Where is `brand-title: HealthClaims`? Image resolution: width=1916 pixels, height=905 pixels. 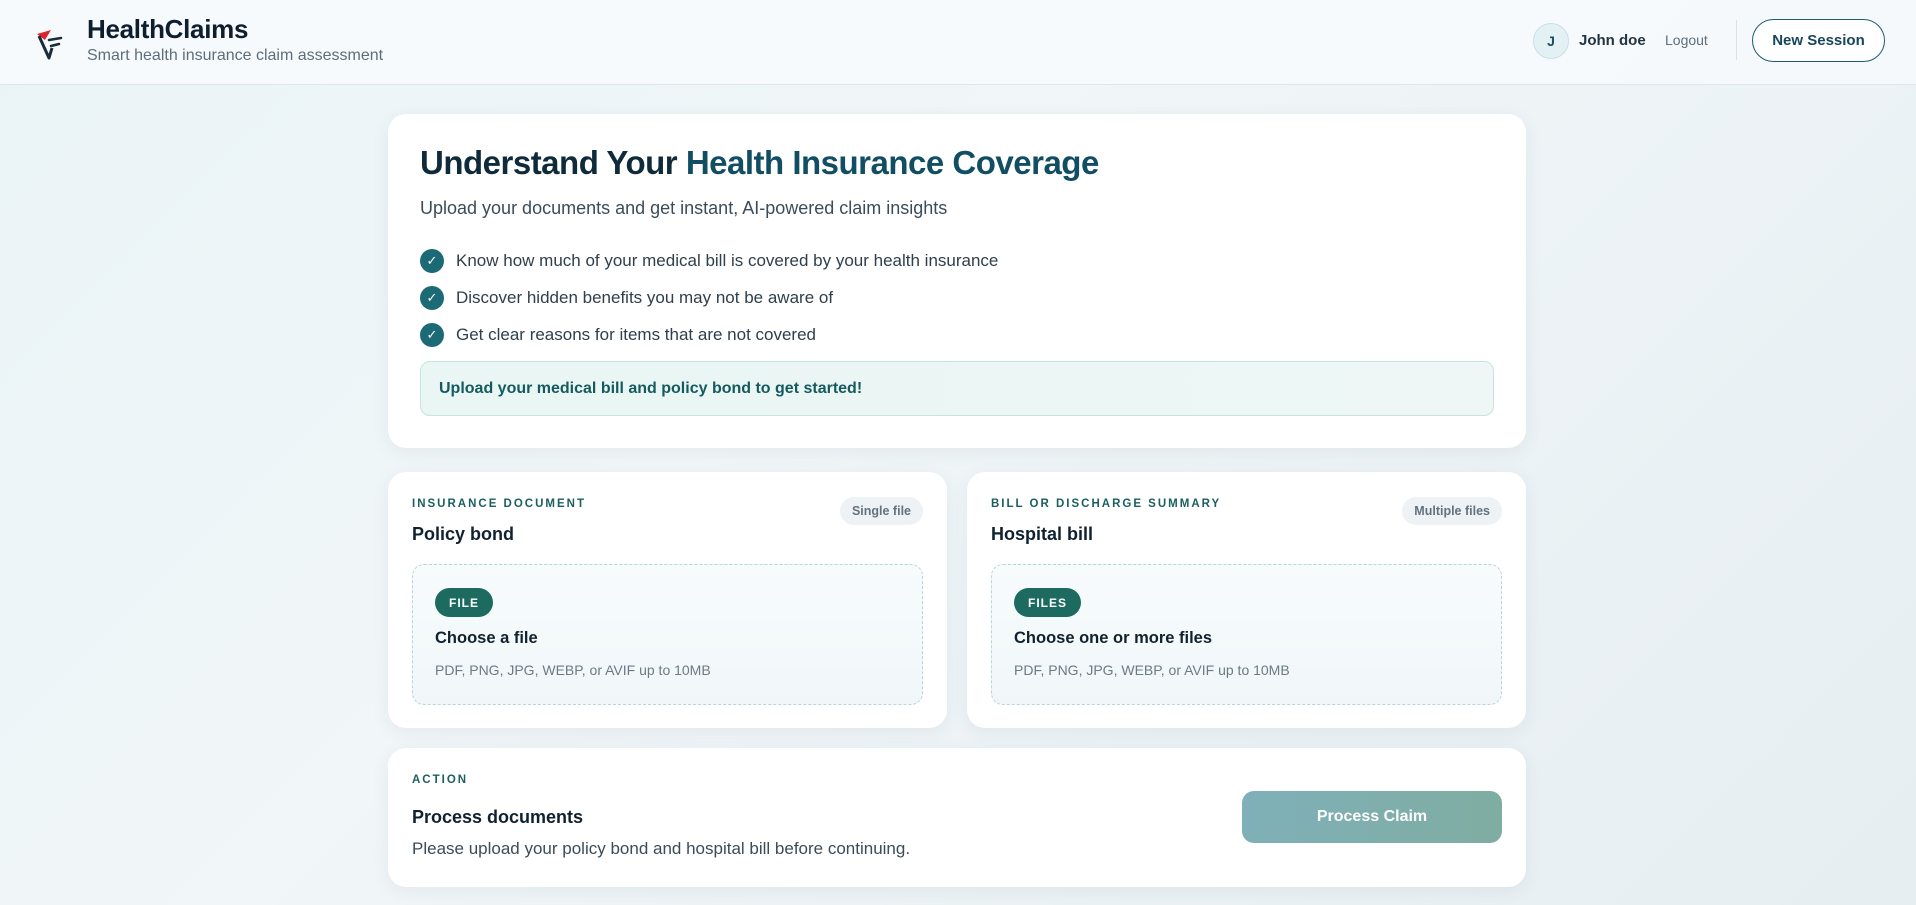
brand-title: HealthClaims is located at coordinates (168, 29).